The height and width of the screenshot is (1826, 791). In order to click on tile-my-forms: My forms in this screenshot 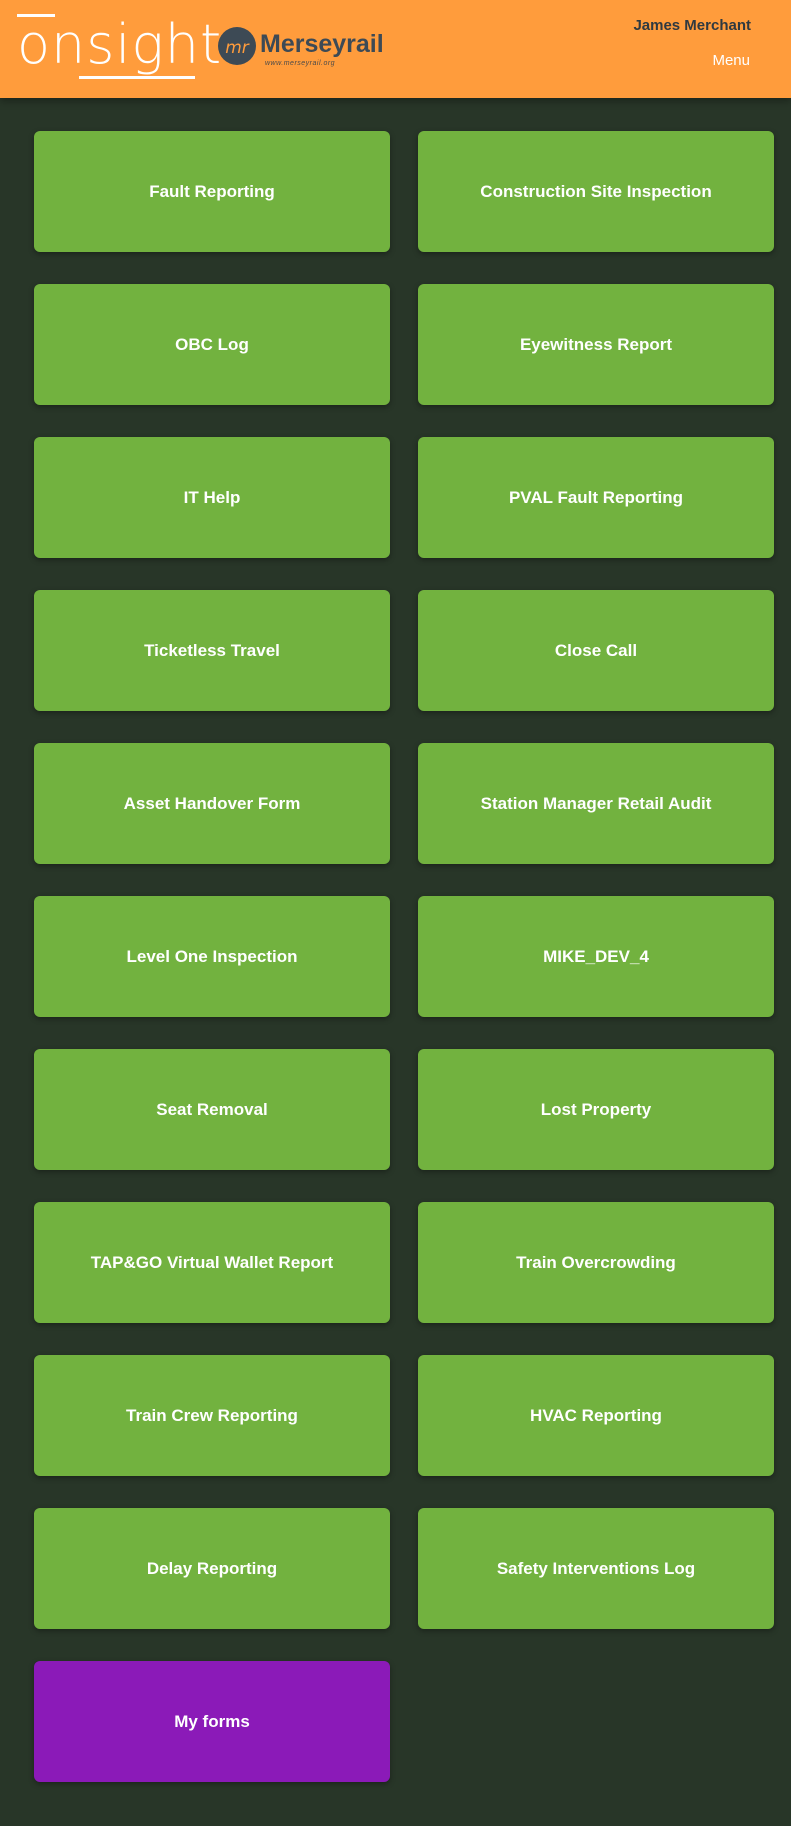, I will do `click(212, 1721)`.